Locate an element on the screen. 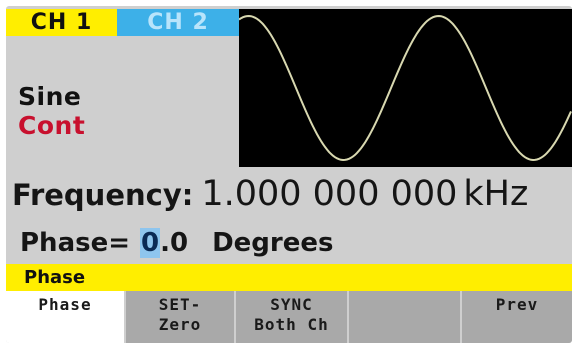 The width and height of the screenshot is (576, 348). phase-value: 0.0 is located at coordinates (164, 243).